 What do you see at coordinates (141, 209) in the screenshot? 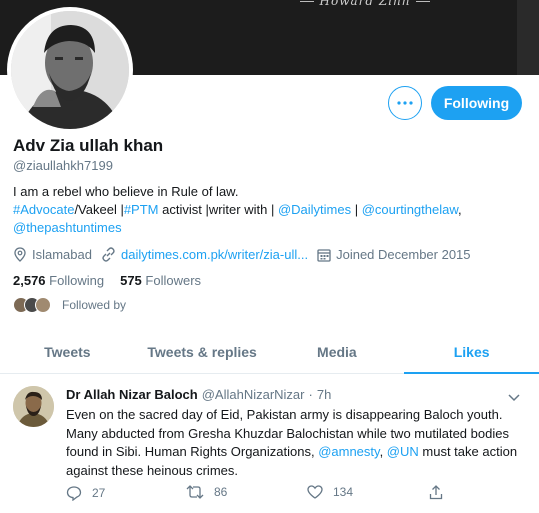
I see `hashtag-ptm: #PTM` at bounding box center [141, 209].